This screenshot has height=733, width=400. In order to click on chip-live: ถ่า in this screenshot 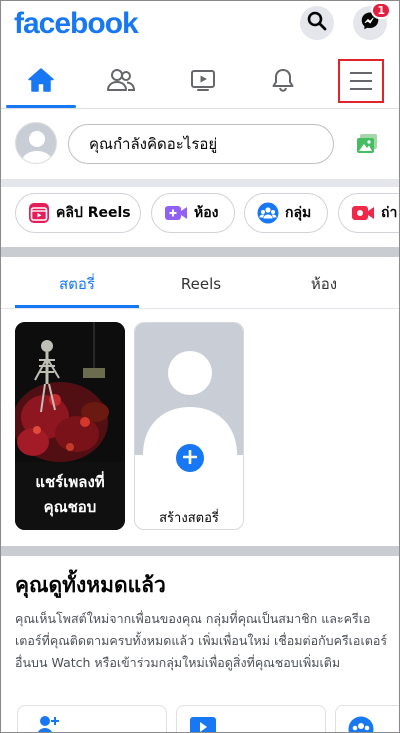, I will do `click(368, 213)`.